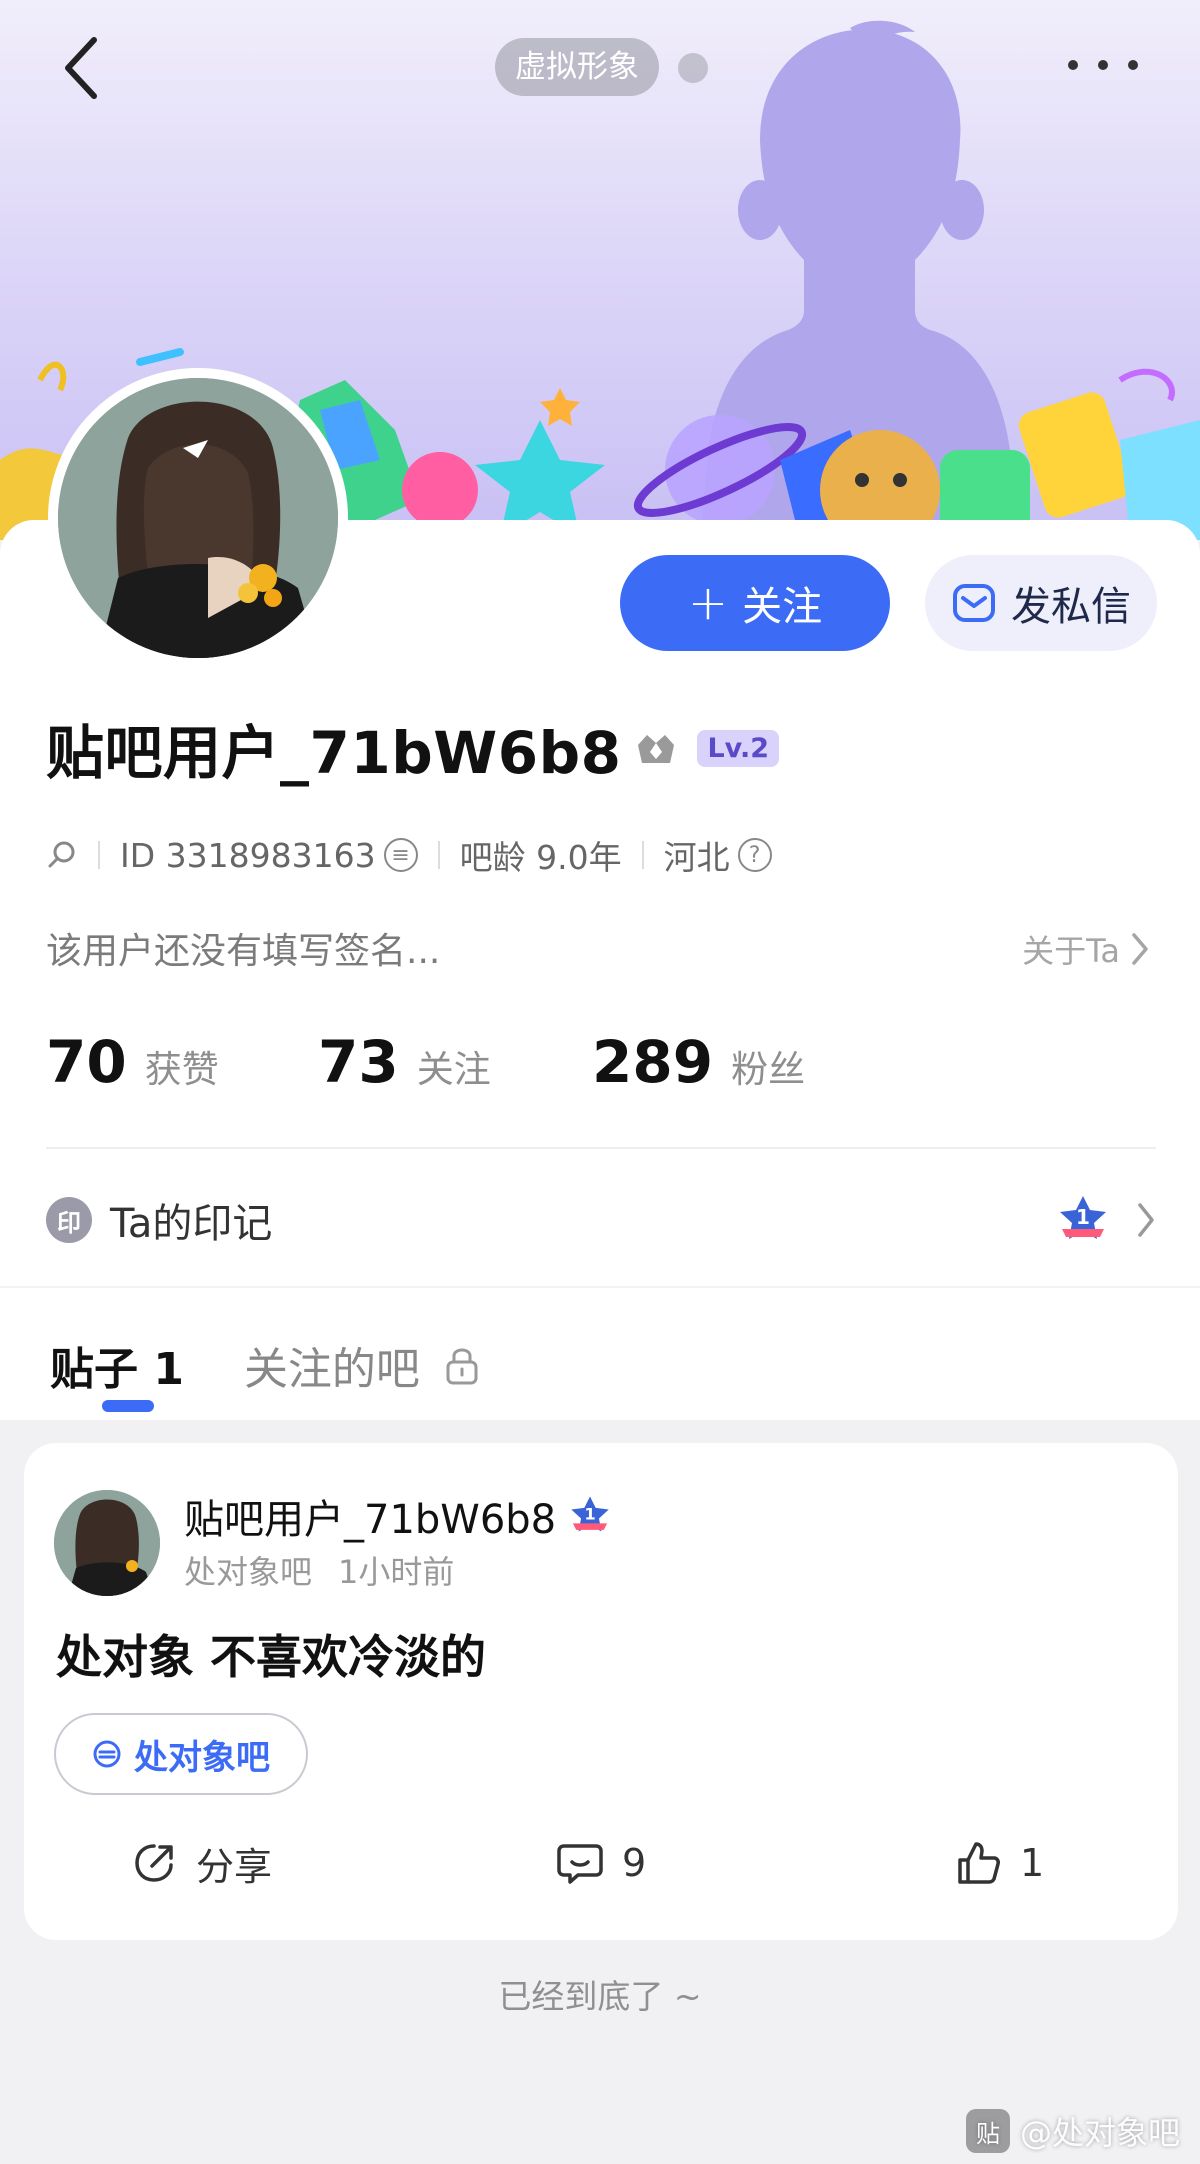  What do you see at coordinates (331, 1369) in the screenshot?
I see `tab-label: 关注的吧` at bounding box center [331, 1369].